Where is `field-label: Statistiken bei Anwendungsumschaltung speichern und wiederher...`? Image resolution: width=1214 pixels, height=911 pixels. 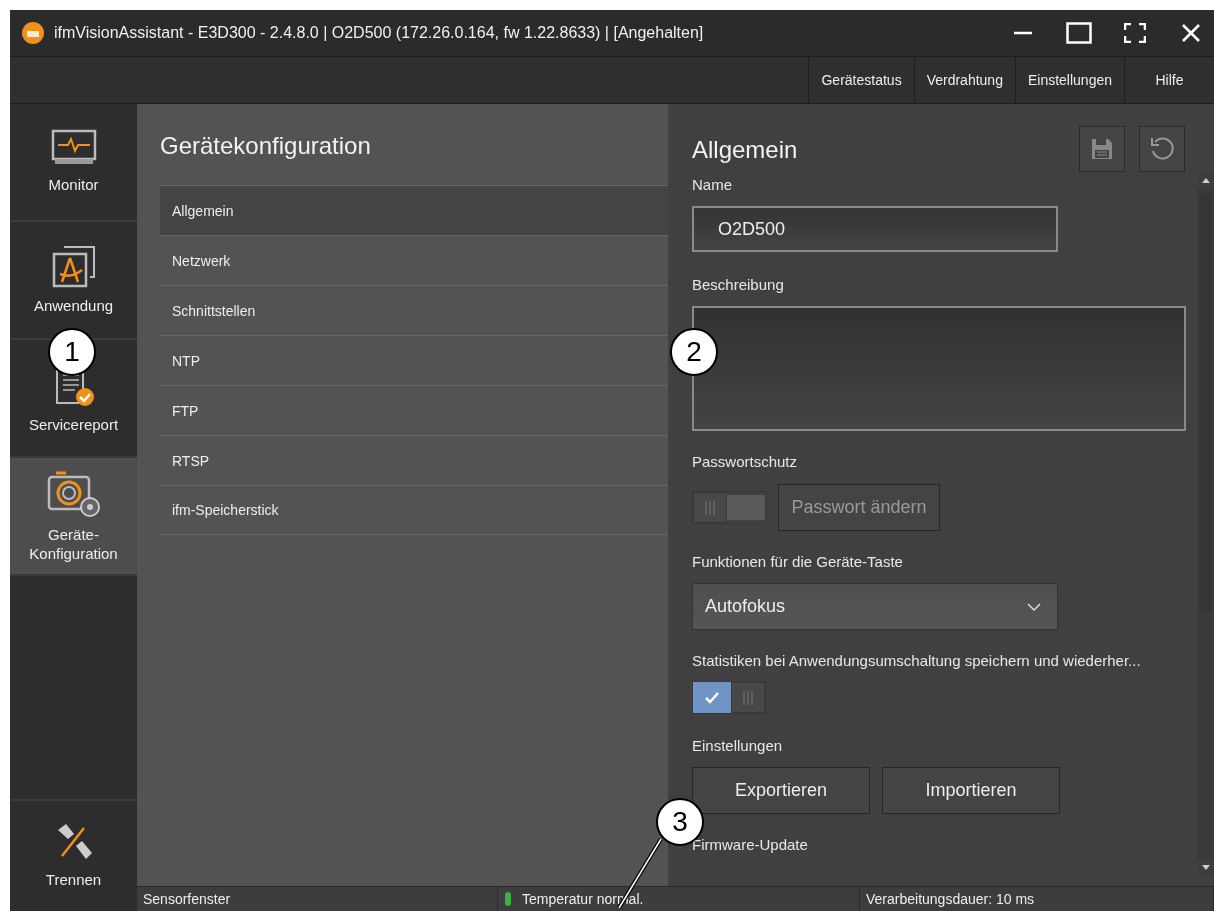 field-label: Statistiken bei Anwendungsumschaltung speichern und wiederher... is located at coordinates (917, 660).